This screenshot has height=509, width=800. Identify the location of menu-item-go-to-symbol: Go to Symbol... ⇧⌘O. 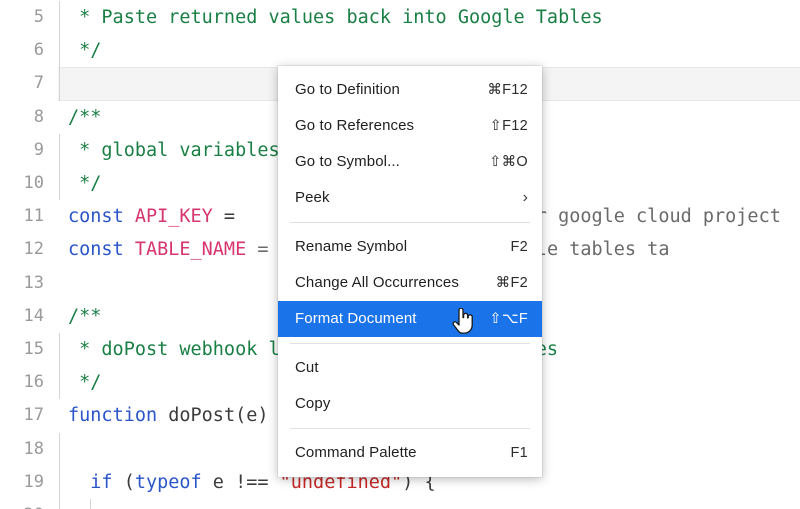
(410, 162).